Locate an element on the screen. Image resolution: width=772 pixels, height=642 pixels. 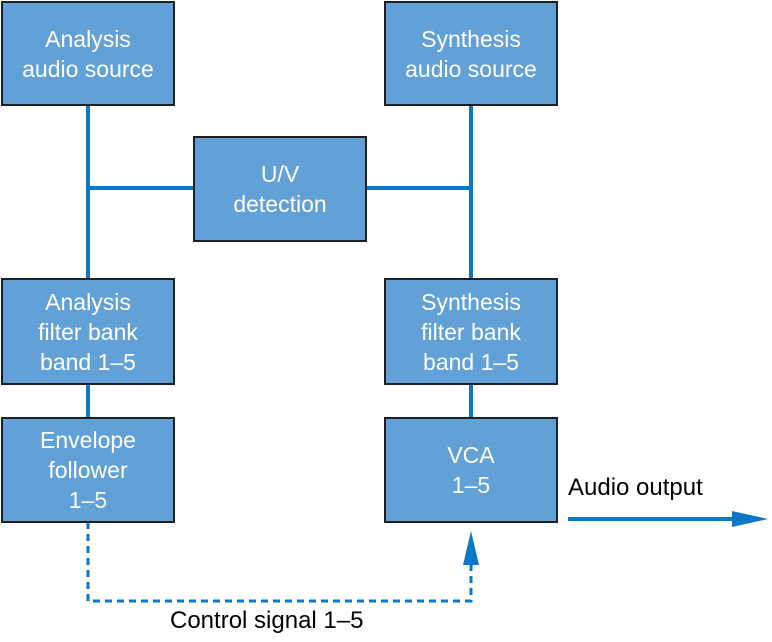
envelope-follower-box: Envelope follower 1–5 is located at coordinates (88, 470).